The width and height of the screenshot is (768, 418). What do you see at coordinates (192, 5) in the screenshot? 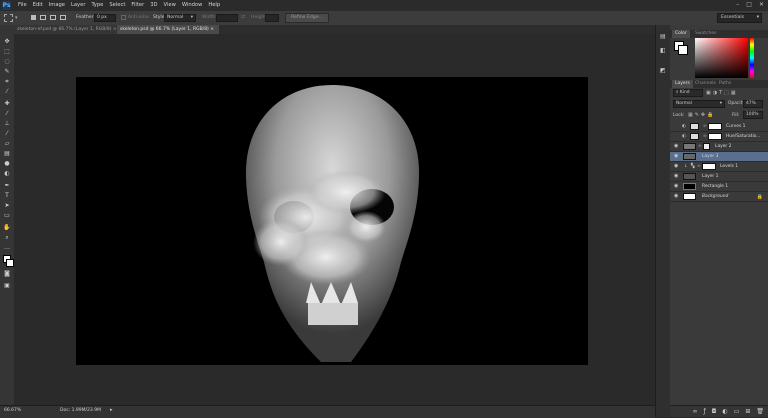
I see `menu-window: Window` at bounding box center [192, 5].